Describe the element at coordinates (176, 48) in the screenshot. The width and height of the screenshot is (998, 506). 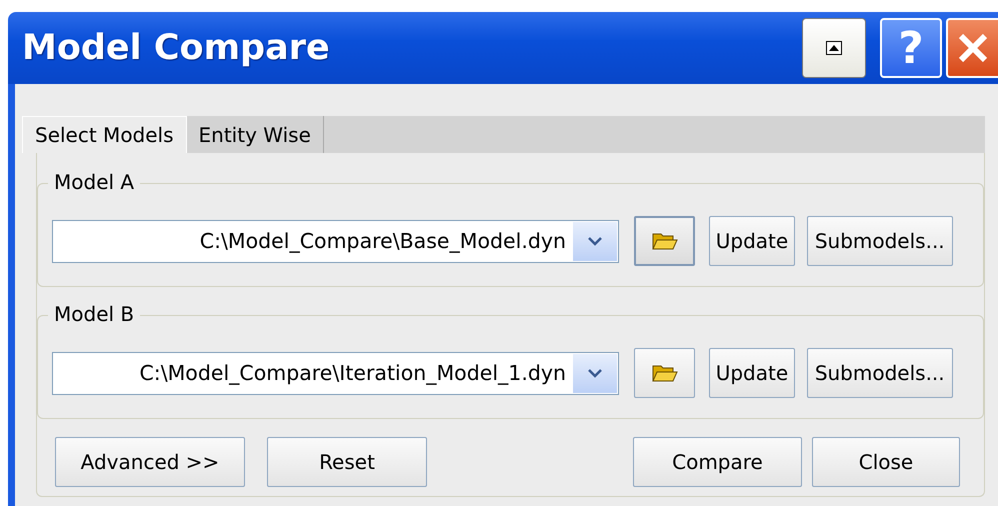
I see `window-title: Model Compare` at that location.